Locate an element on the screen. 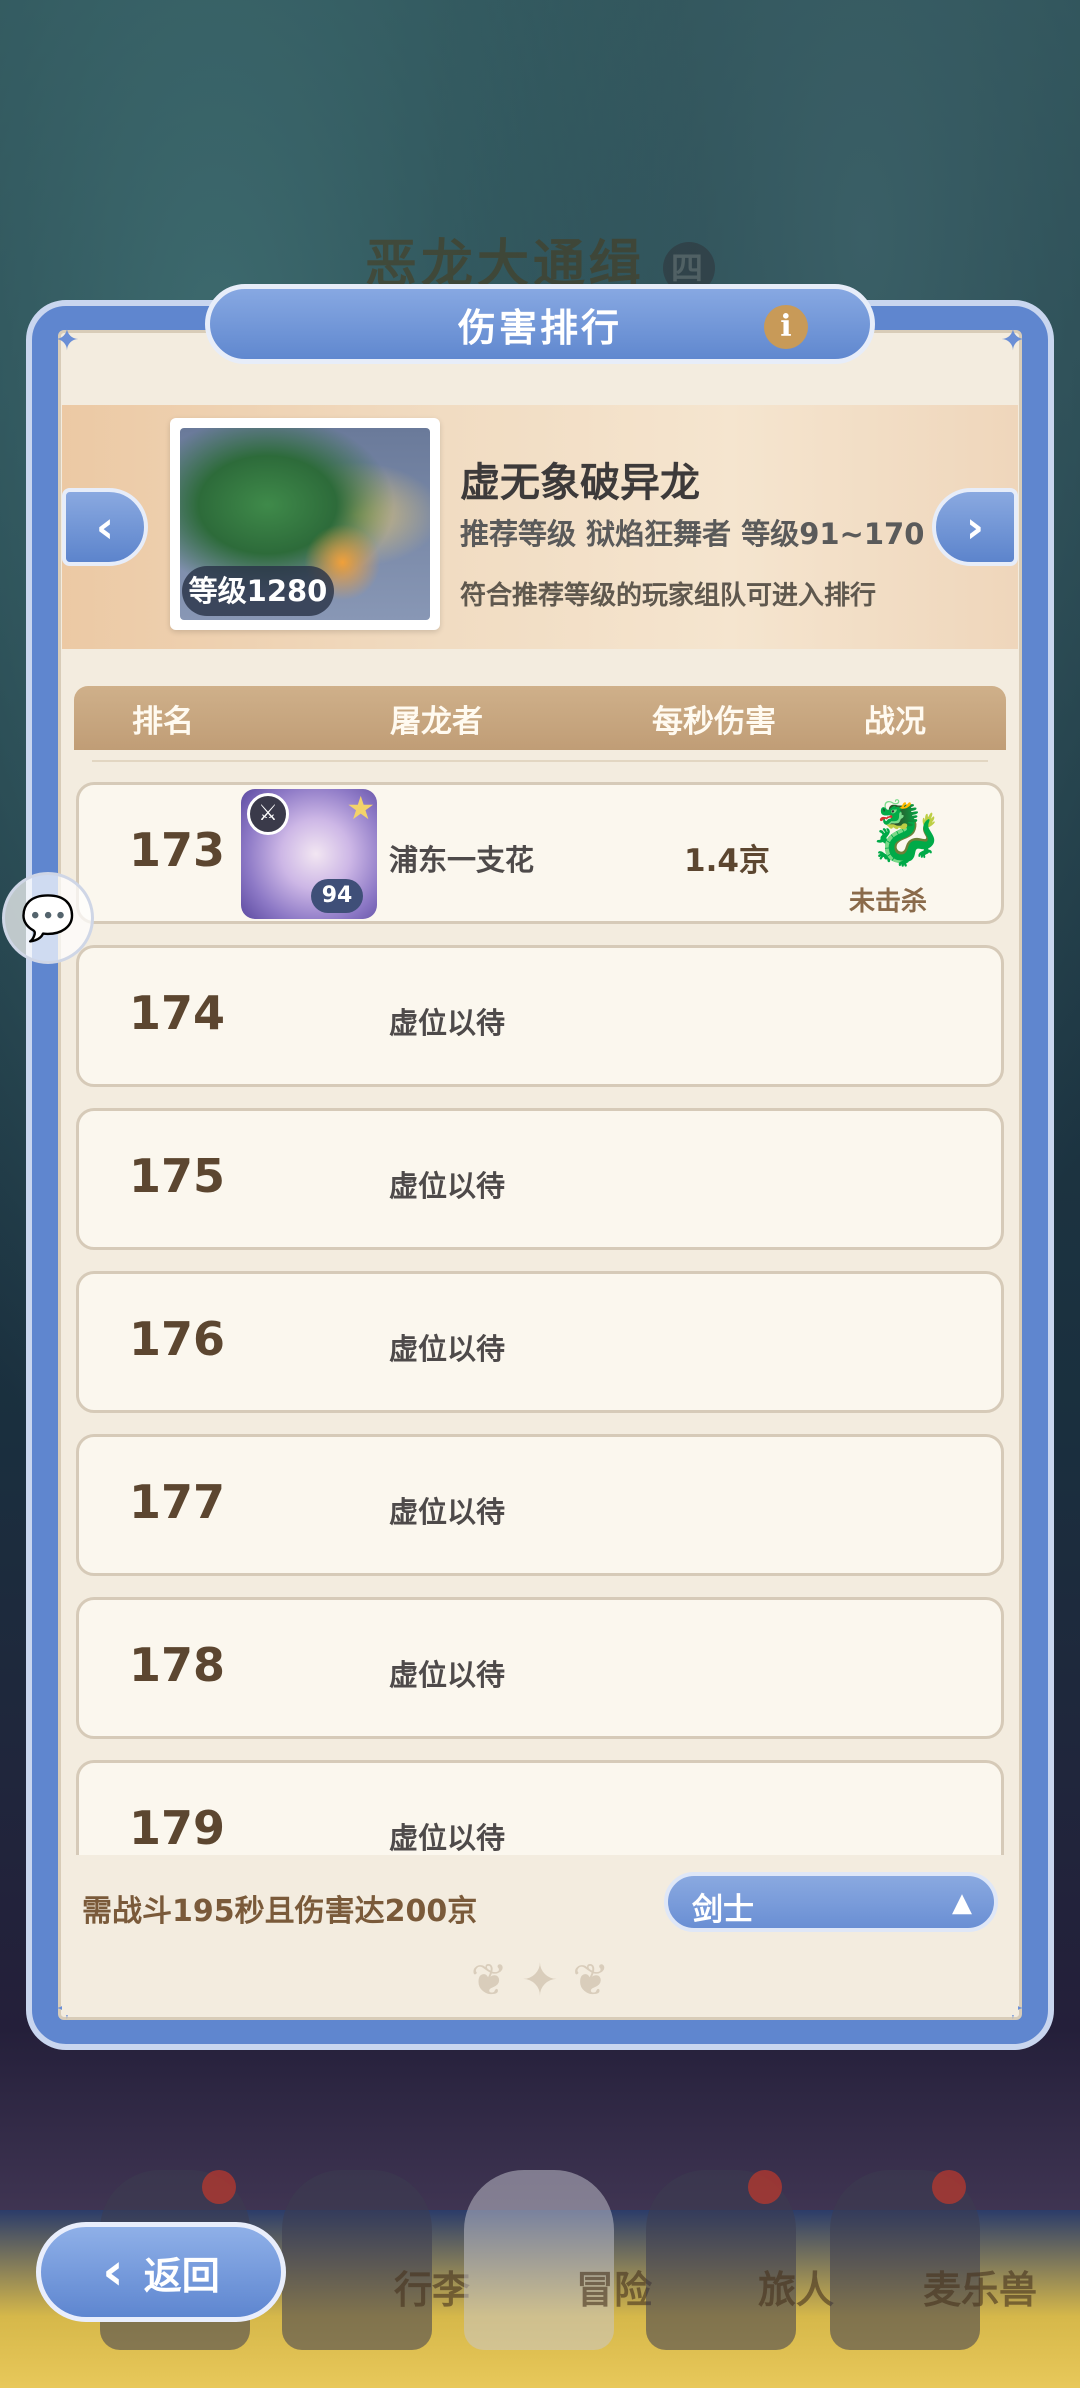  chat-icon: 💬 is located at coordinates (48, 918).